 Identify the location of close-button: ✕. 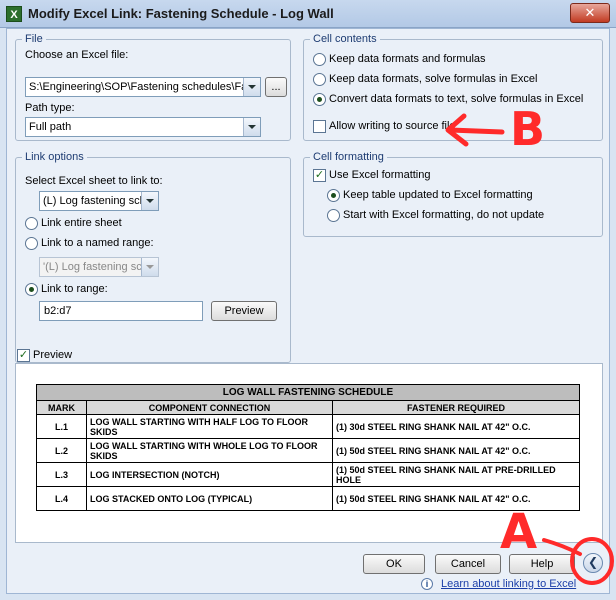
(590, 13).